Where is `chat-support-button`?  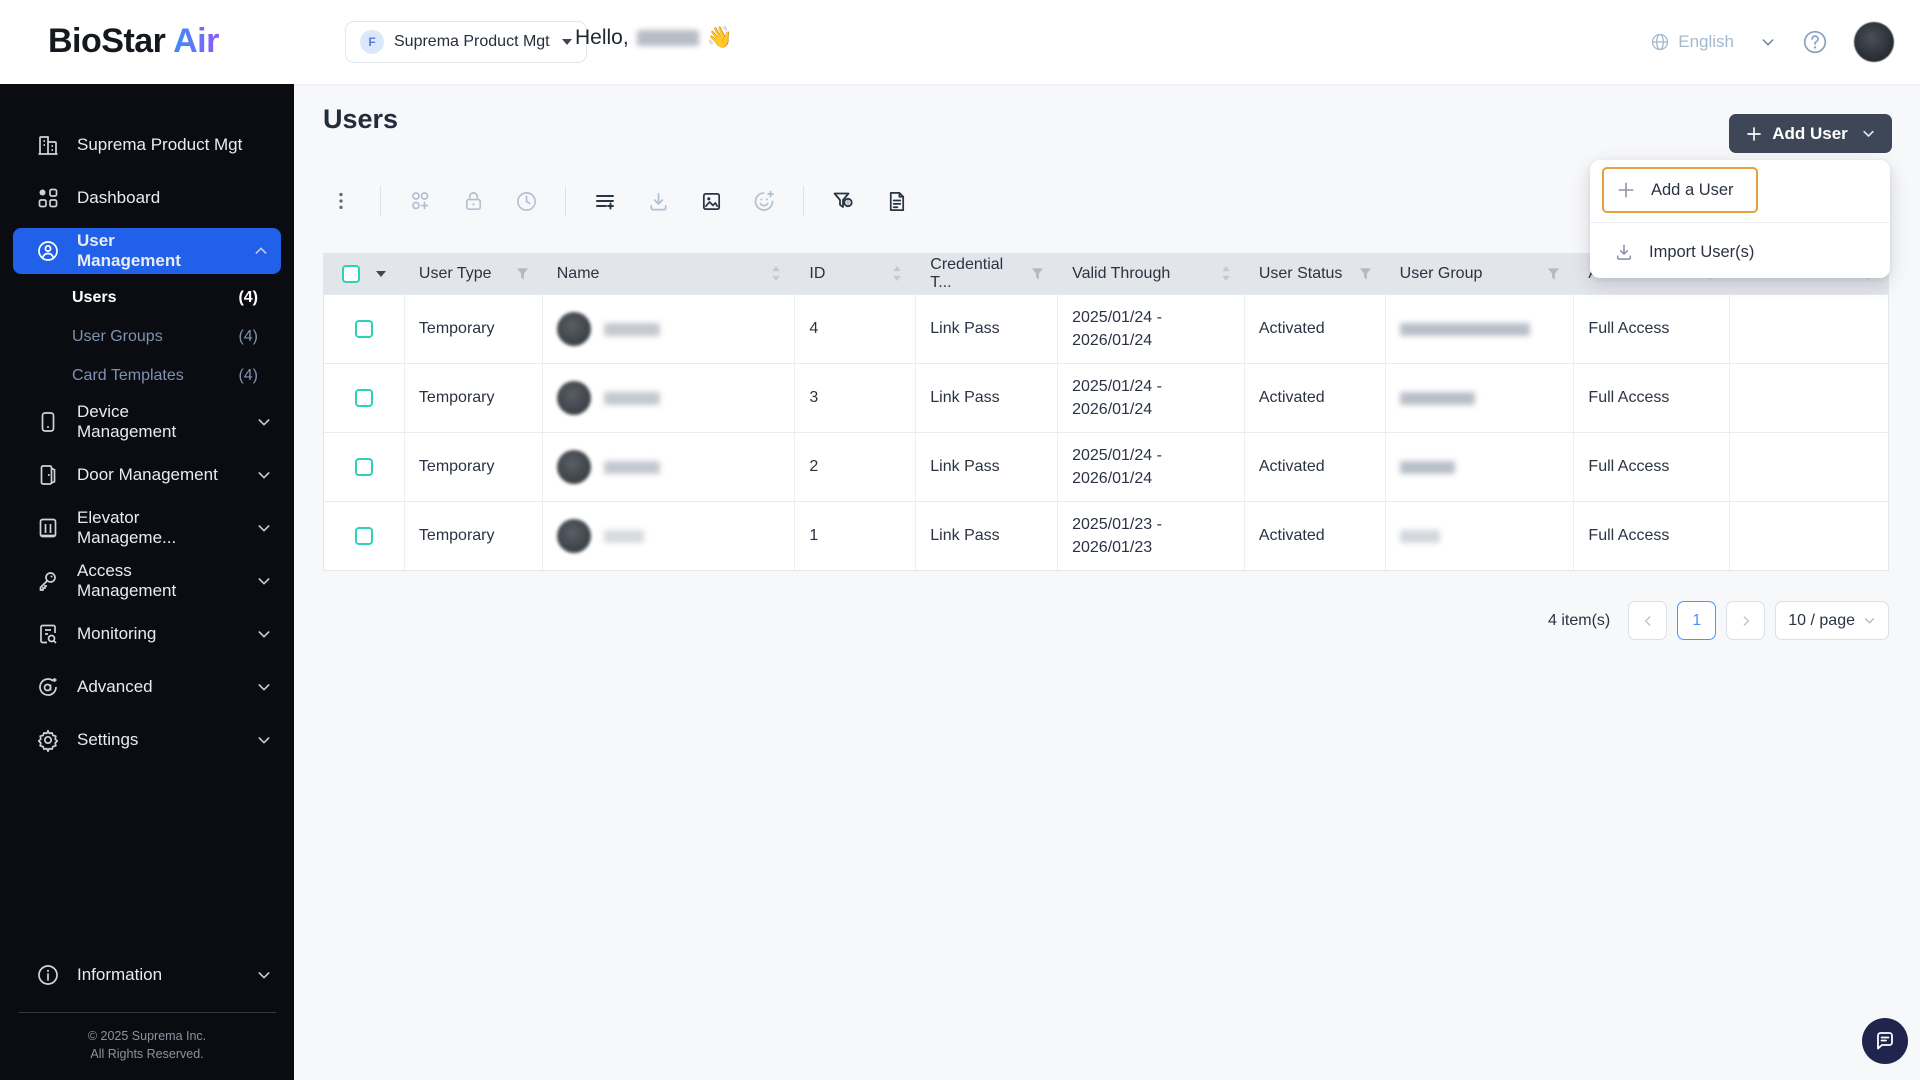 chat-support-button is located at coordinates (1885, 1041).